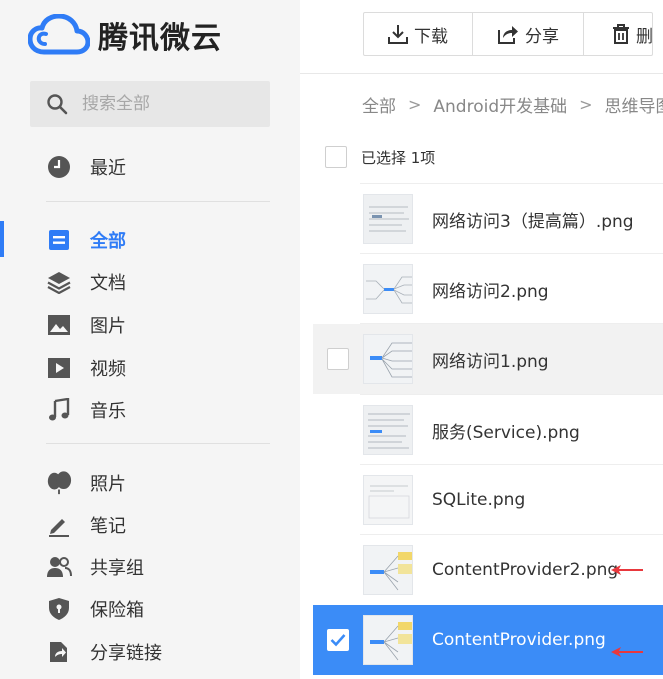 Image resolution: width=663 pixels, height=679 pixels. I want to click on breadcrumb-item-all: 全部, so click(379, 104).